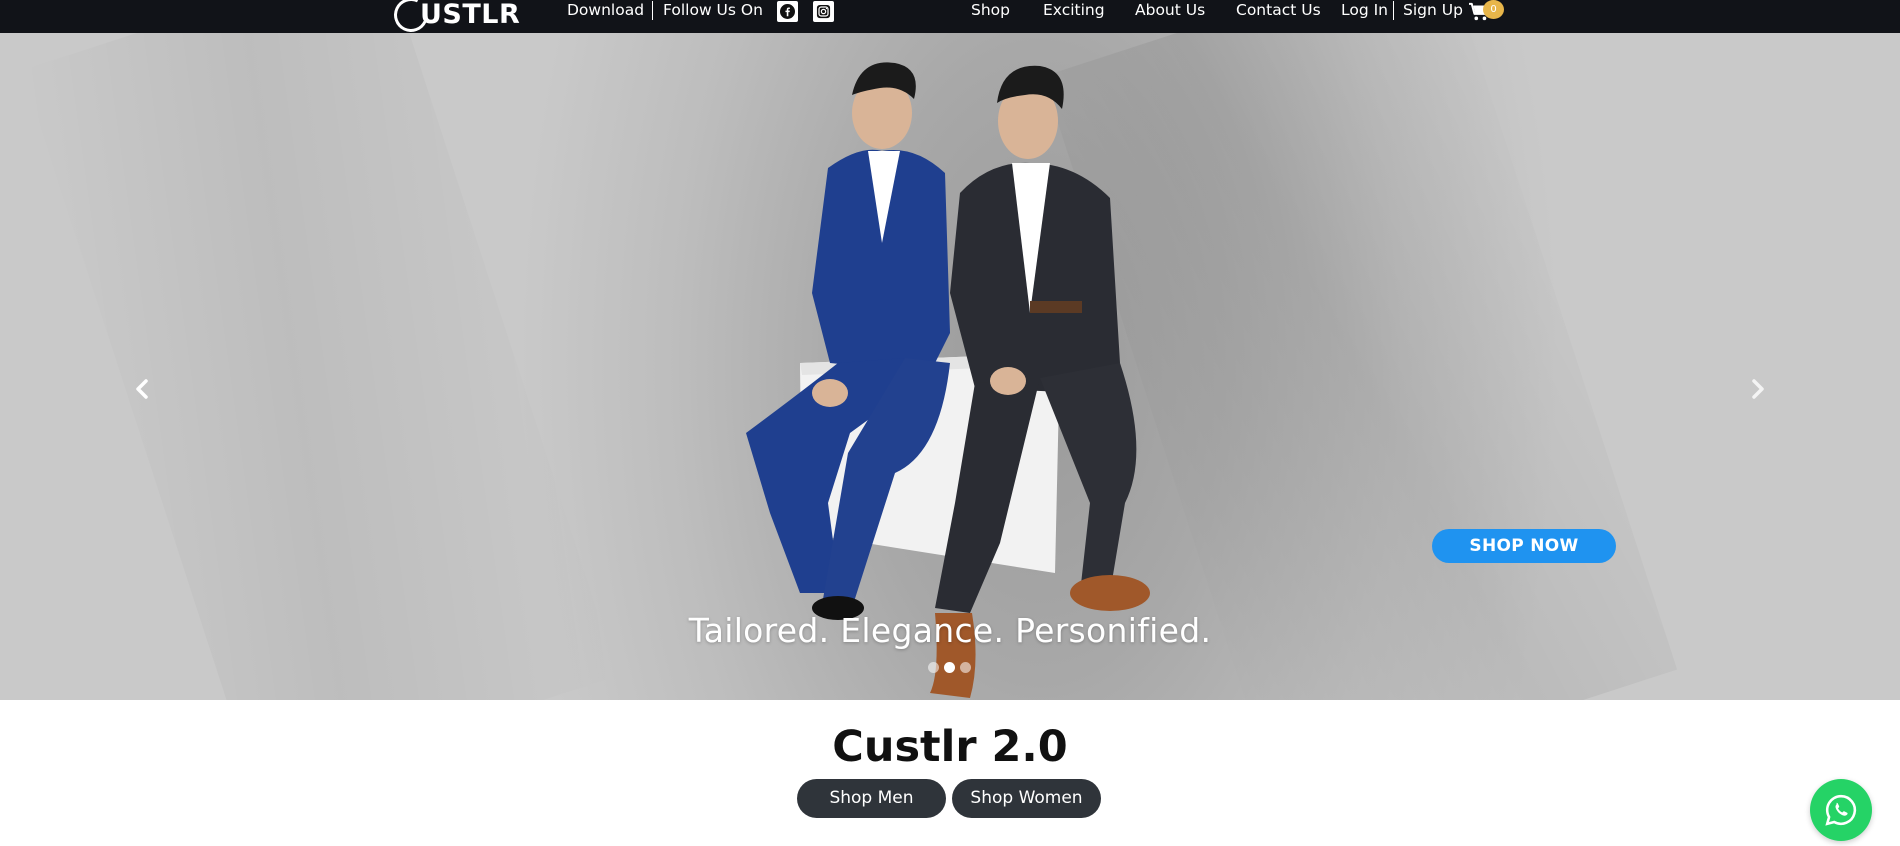 The width and height of the screenshot is (1900, 846). I want to click on carousel-indicators, so click(949, 667).